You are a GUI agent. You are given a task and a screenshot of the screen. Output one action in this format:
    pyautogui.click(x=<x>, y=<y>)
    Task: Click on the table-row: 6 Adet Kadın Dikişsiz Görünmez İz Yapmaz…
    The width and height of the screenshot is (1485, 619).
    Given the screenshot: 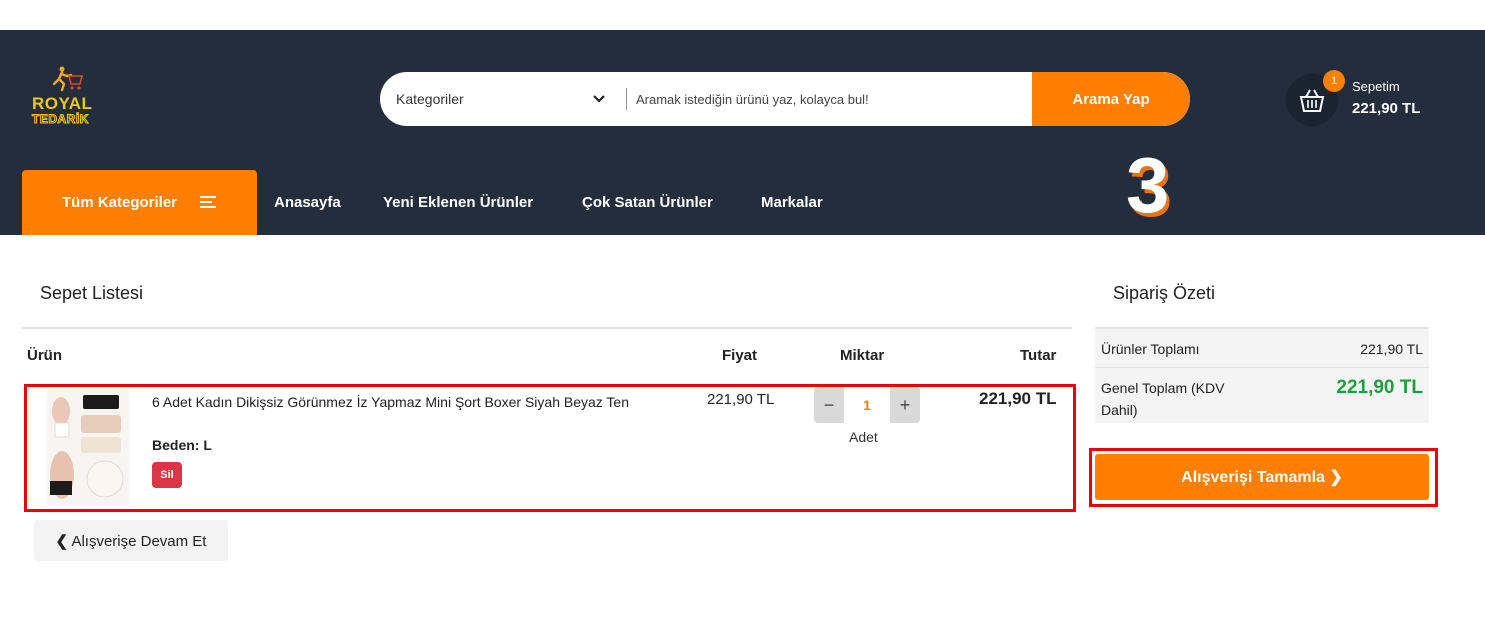 What is the action you would take?
    pyautogui.click(x=550, y=448)
    